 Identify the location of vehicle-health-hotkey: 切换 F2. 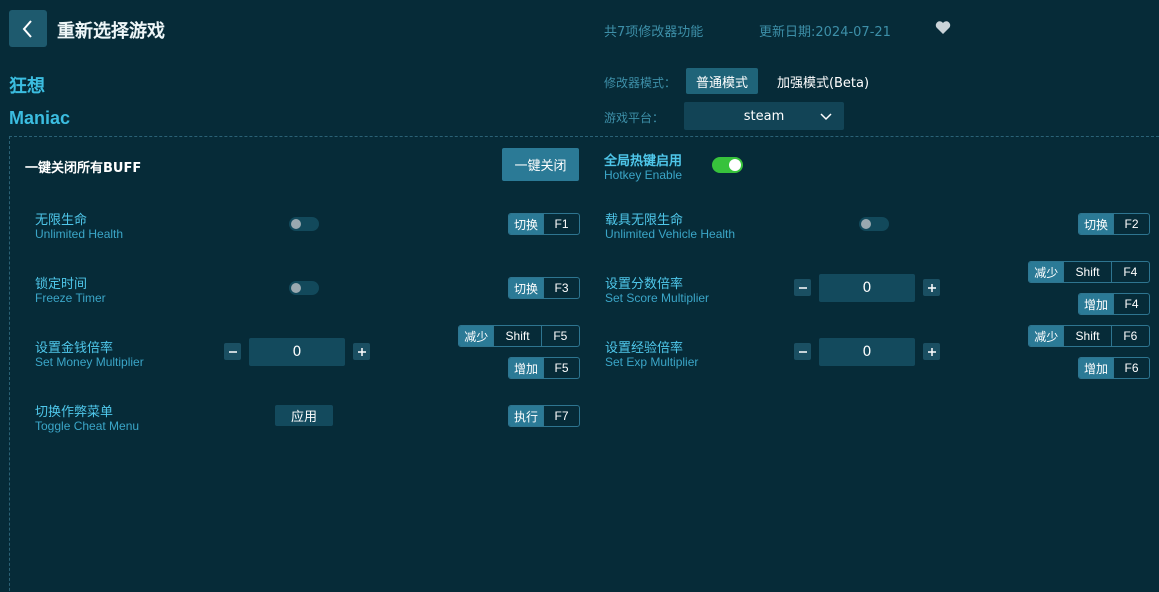
(1114, 224).